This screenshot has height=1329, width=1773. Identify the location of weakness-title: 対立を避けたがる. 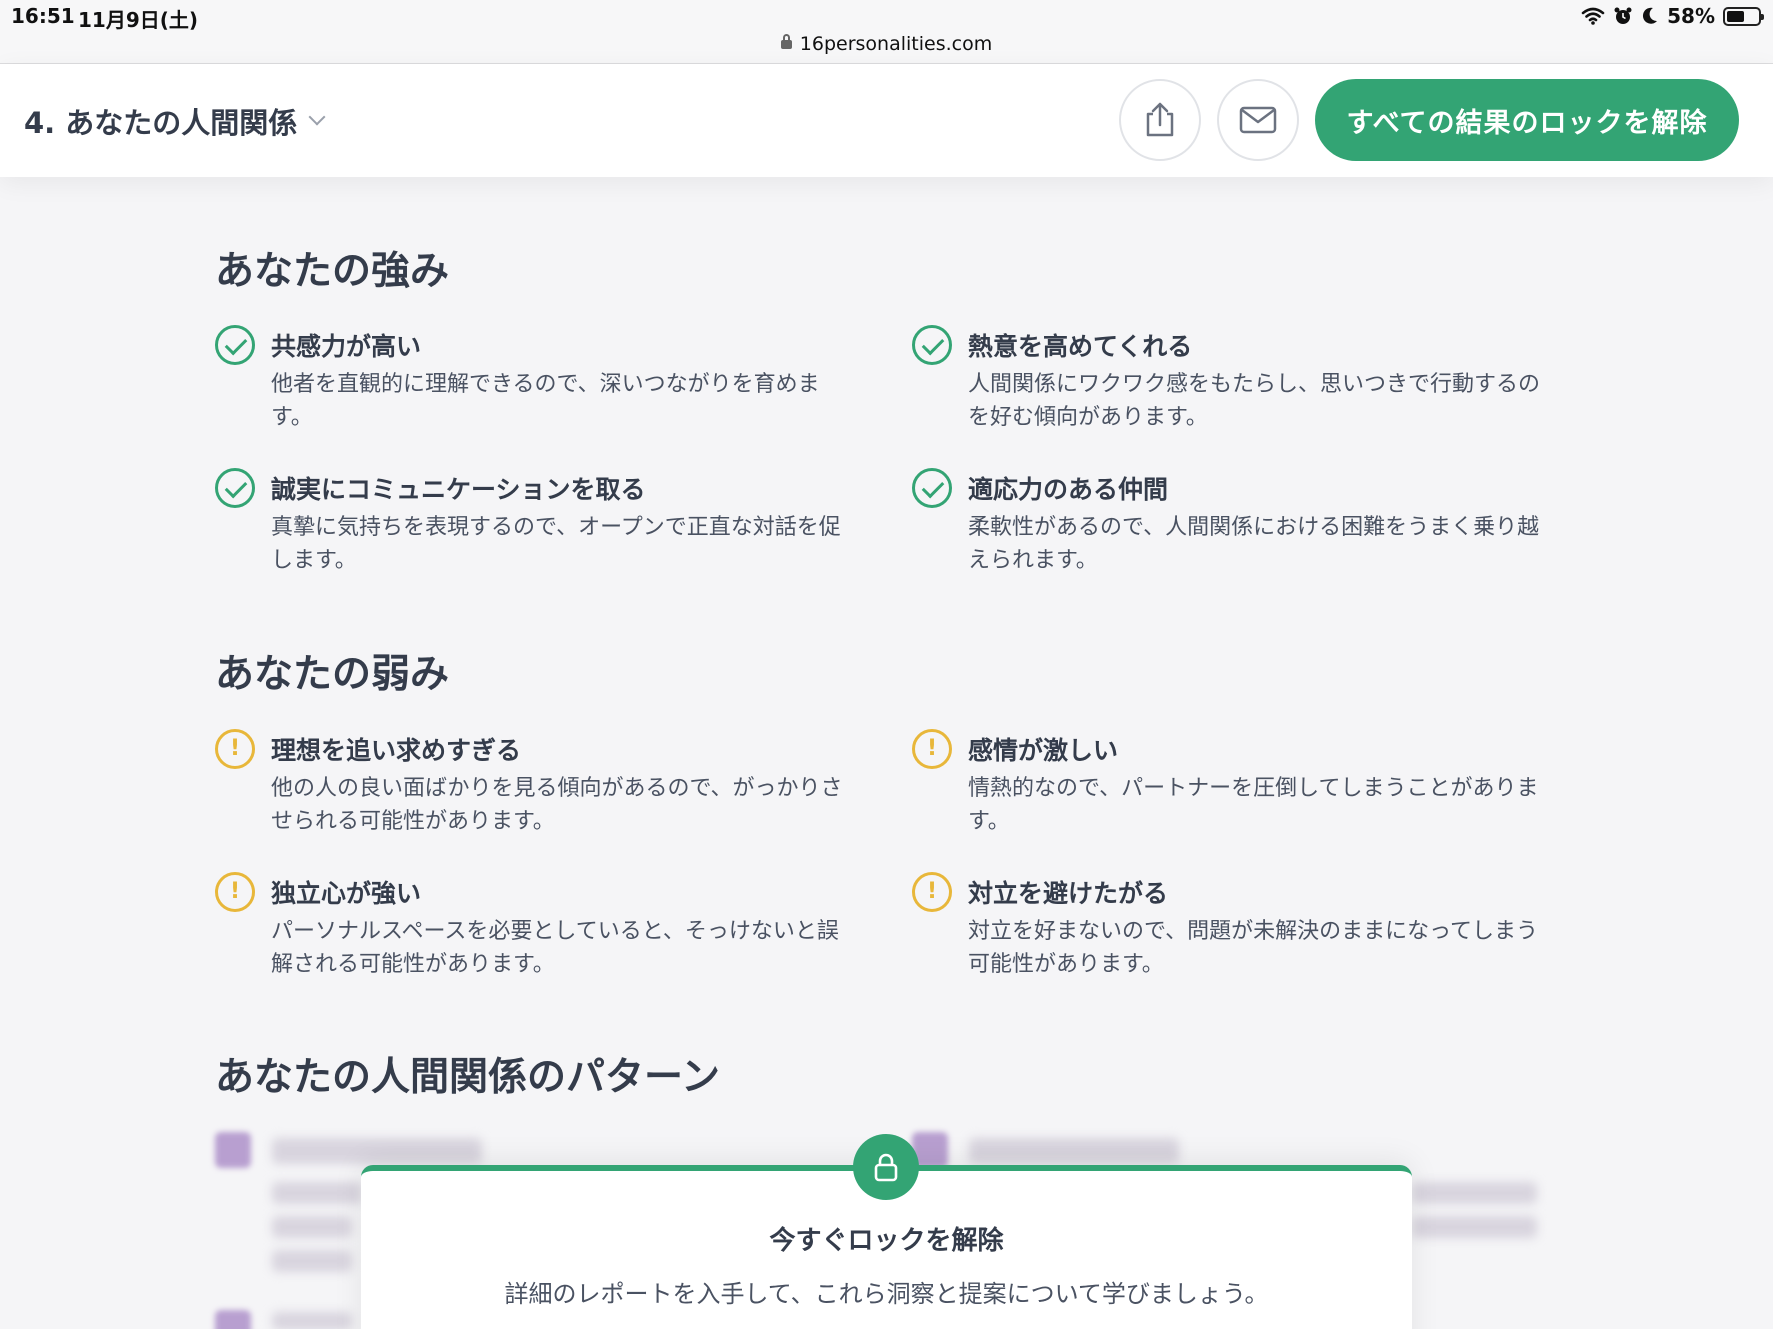
(1068, 893).